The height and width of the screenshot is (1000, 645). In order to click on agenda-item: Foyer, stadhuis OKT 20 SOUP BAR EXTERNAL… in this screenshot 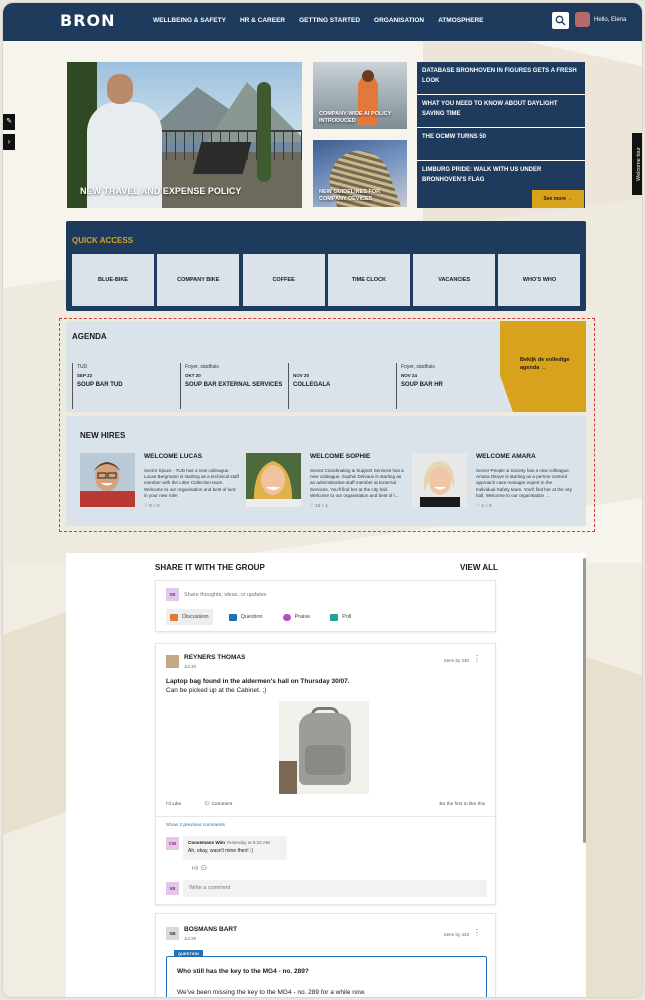, I will do `click(234, 386)`.